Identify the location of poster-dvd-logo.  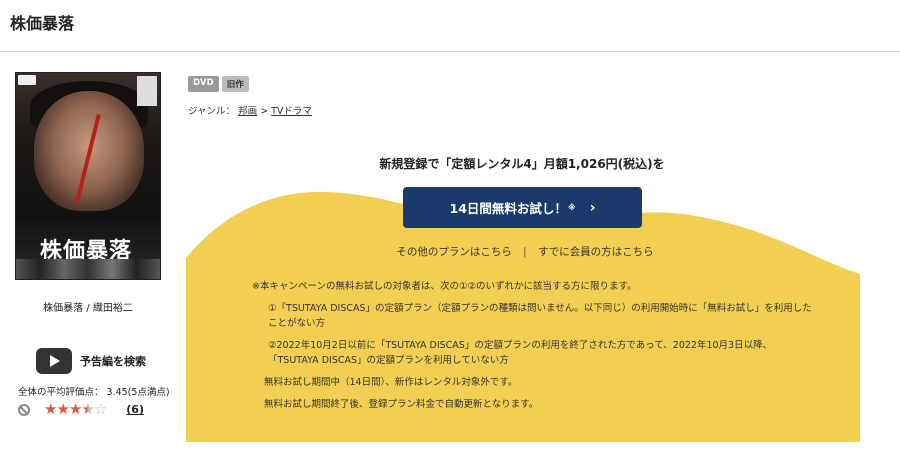
(27, 80).